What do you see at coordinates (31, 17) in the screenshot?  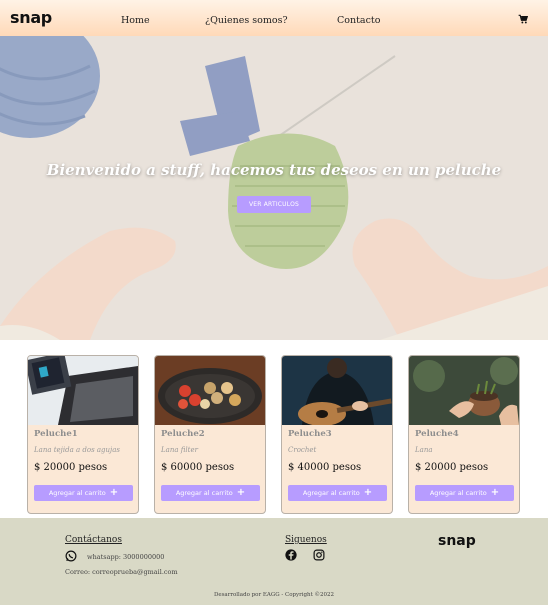 I see `brand-logo: snap` at bounding box center [31, 17].